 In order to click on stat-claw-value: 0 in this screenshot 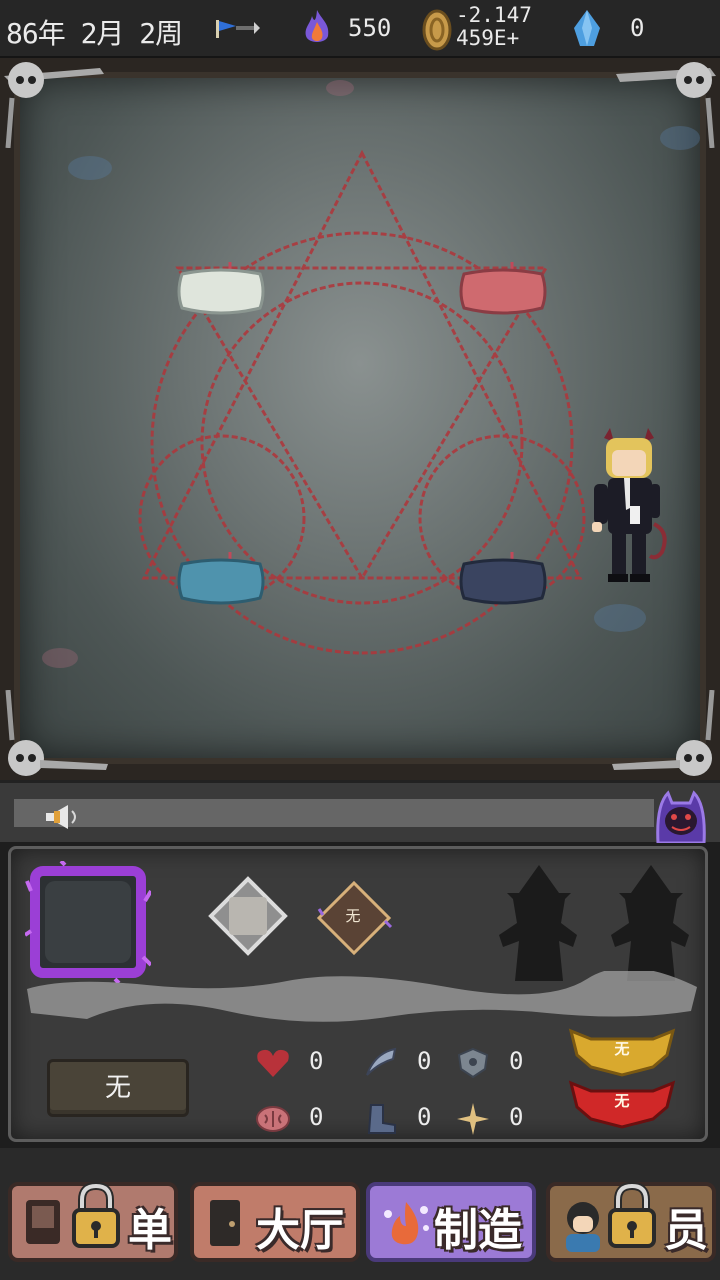, I will do `click(424, 1061)`.